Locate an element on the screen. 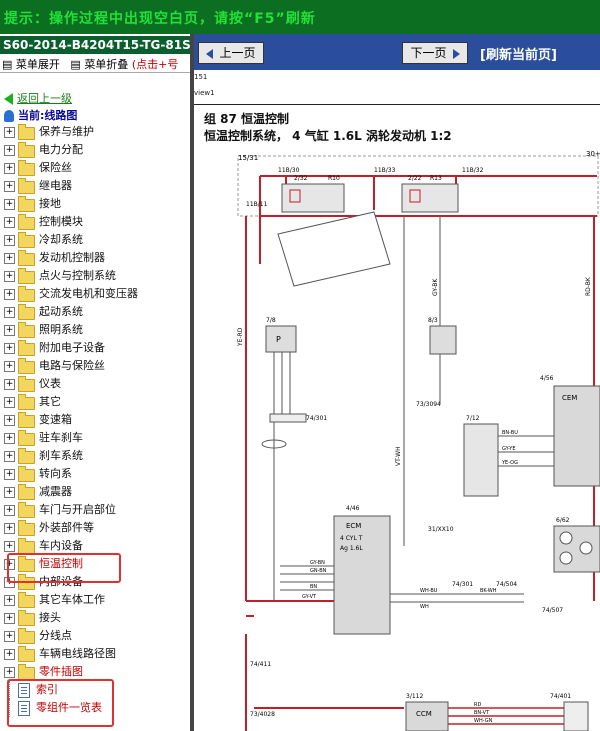 This screenshot has width=600, height=731. section-subtitle: 恒温控制系统， 4 气缸 1.6L 涡轮发动机 1:2 is located at coordinates (328, 136).